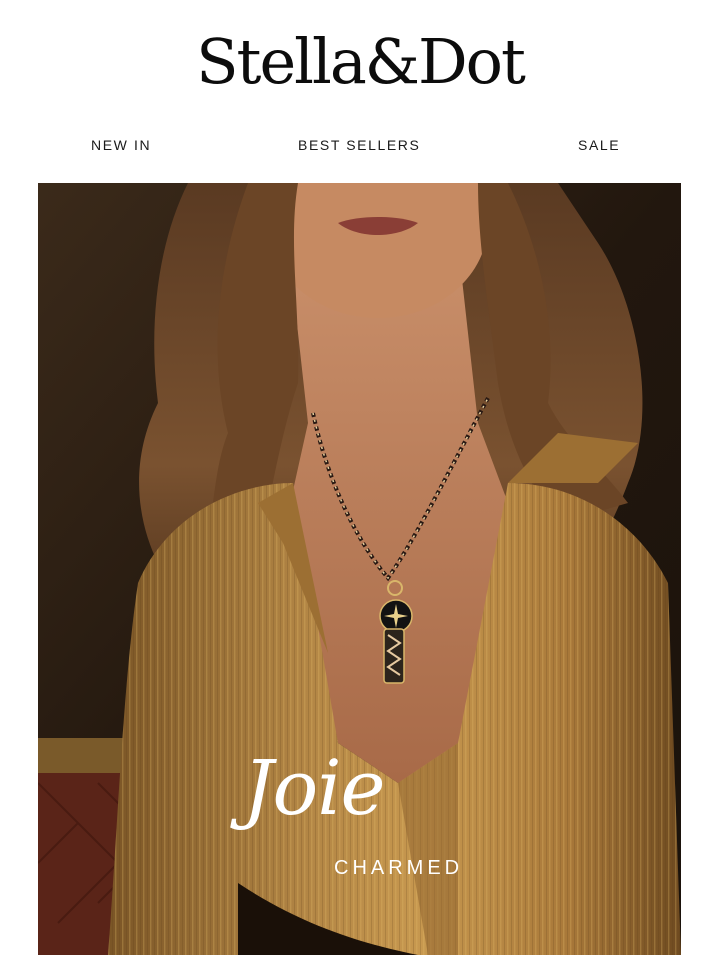 This screenshot has width=720, height=960. Describe the element at coordinates (360, 62) in the screenshot. I see `brand-logo: Stella&Dot` at that location.